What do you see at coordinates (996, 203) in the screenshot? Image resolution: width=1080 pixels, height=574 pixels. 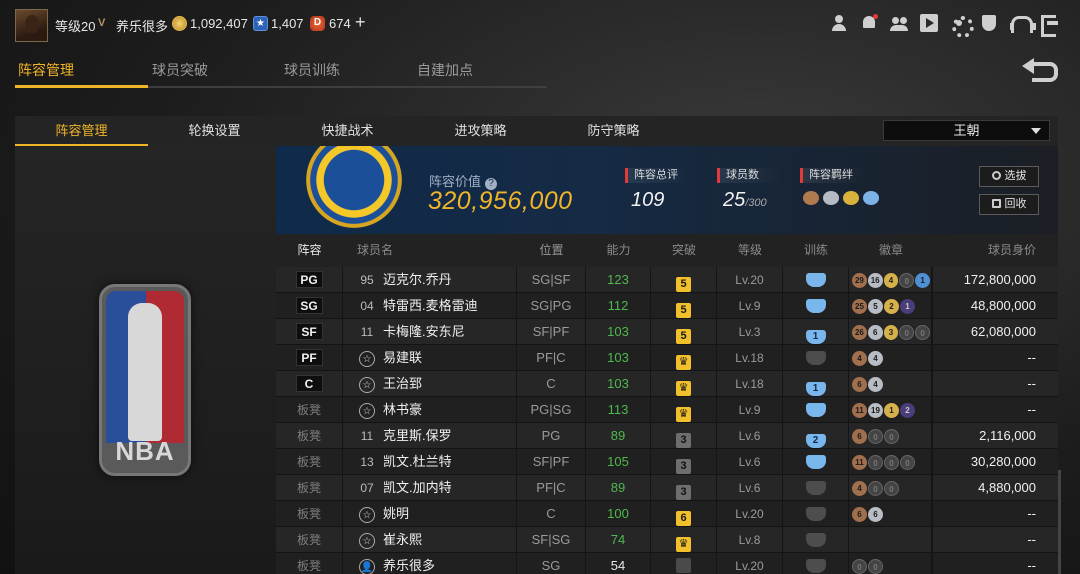 I see `recycle-icon` at bounding box center [996, 203].